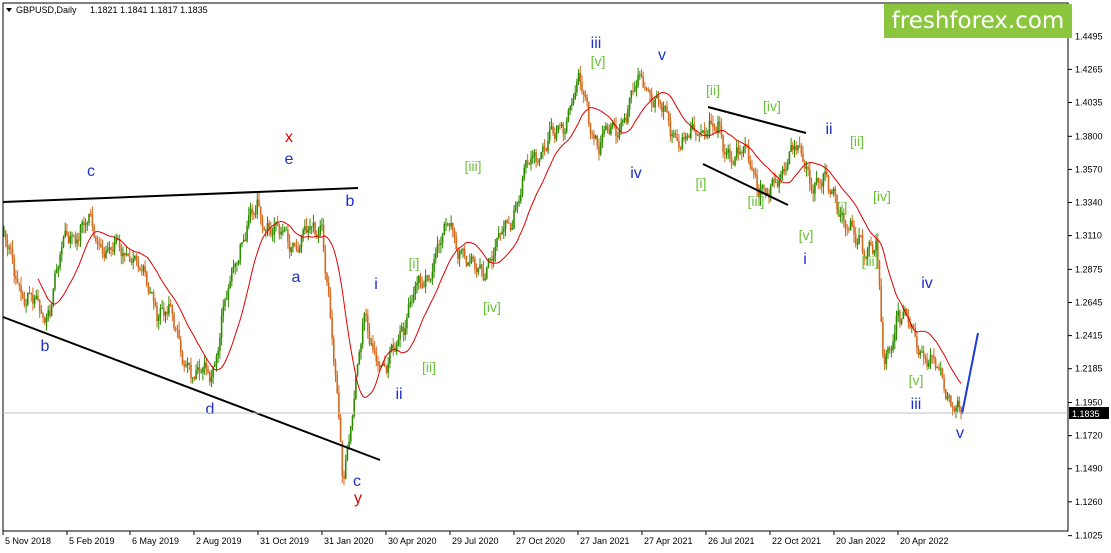  I want to click on wave-label: x, so click(289, 137).